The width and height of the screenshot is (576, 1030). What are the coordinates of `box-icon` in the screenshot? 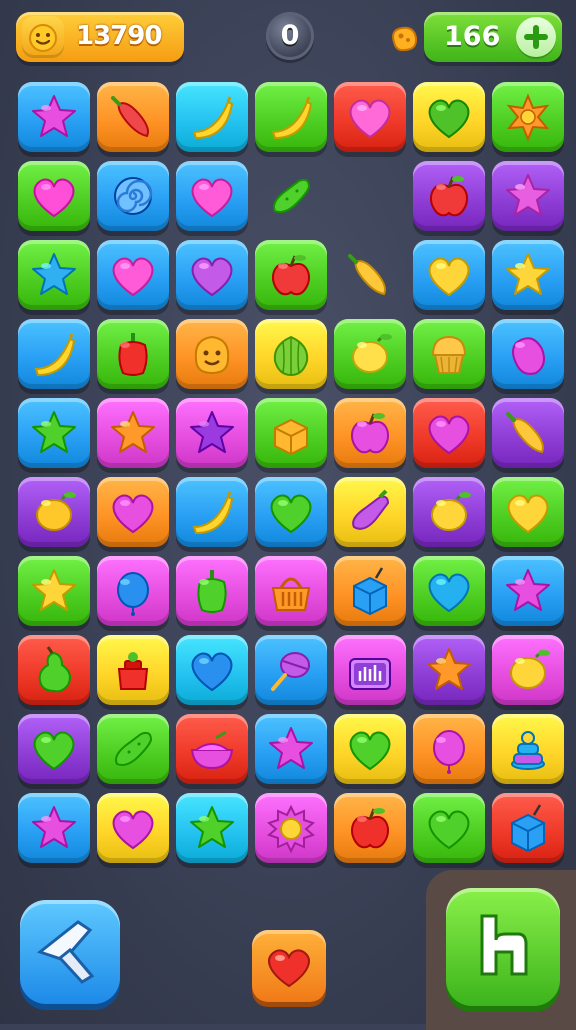 It's located at (291, 437).